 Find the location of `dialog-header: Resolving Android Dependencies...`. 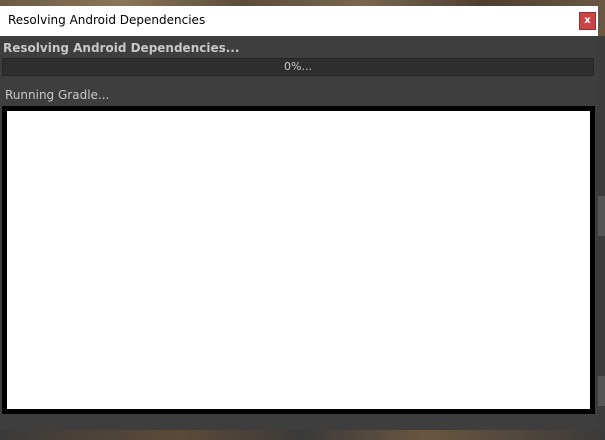

dialog-header: Resolving Android Dependencies... is located at coordinates (121, 48).